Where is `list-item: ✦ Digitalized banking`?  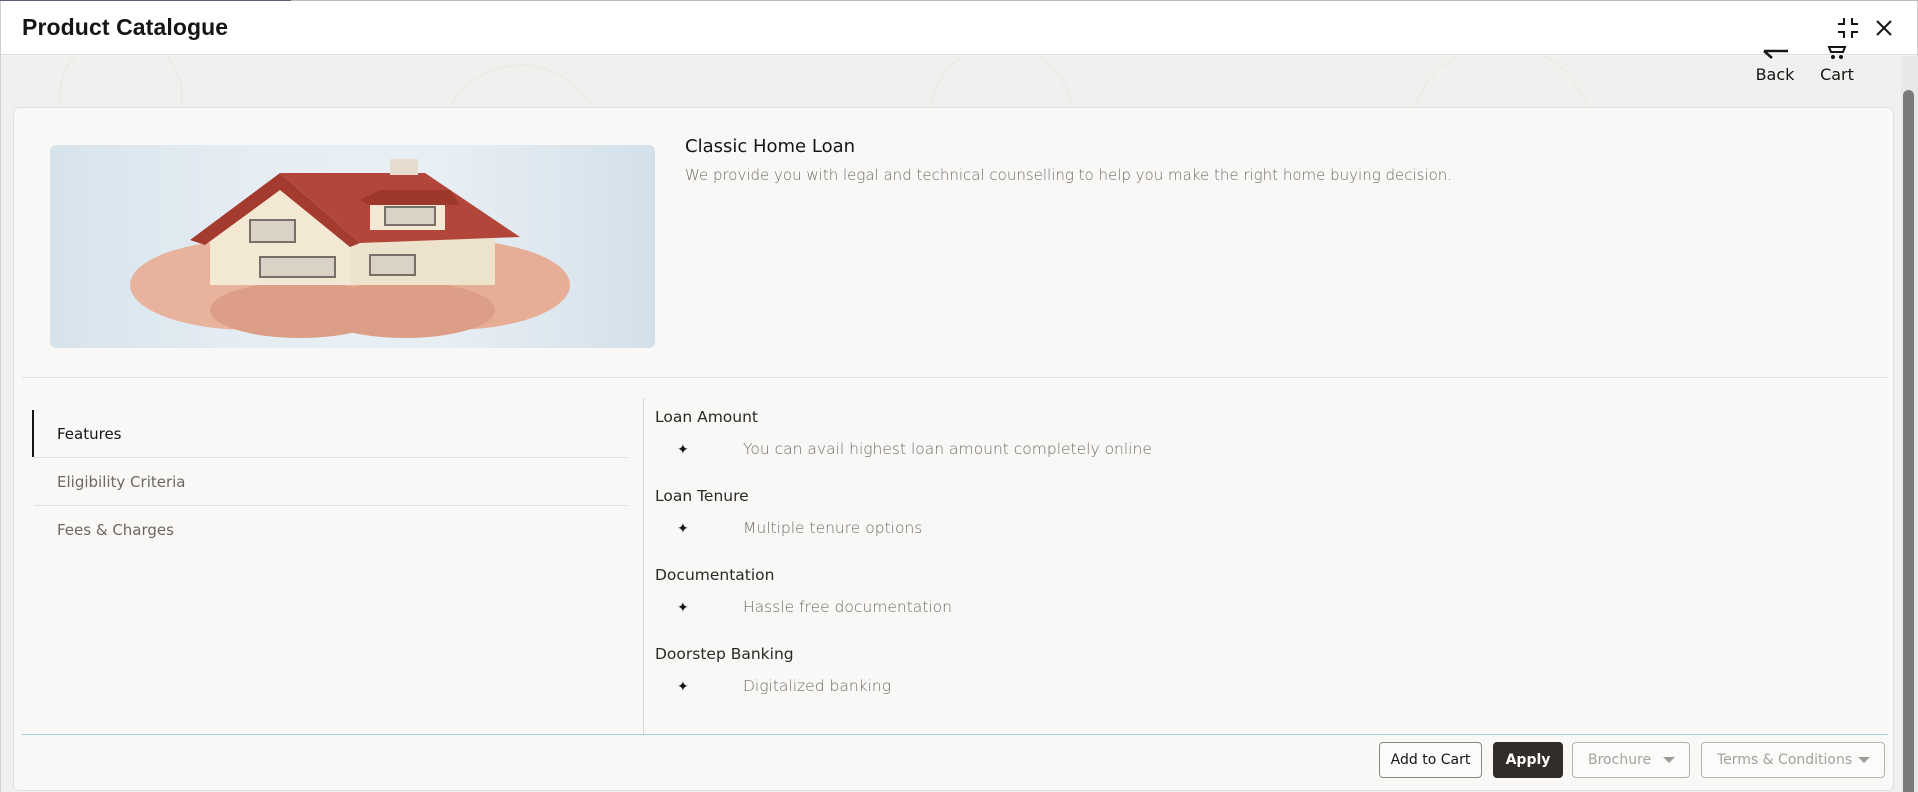 list-item: ✦ Digitalized banking is located at coordinates (1255, 686).